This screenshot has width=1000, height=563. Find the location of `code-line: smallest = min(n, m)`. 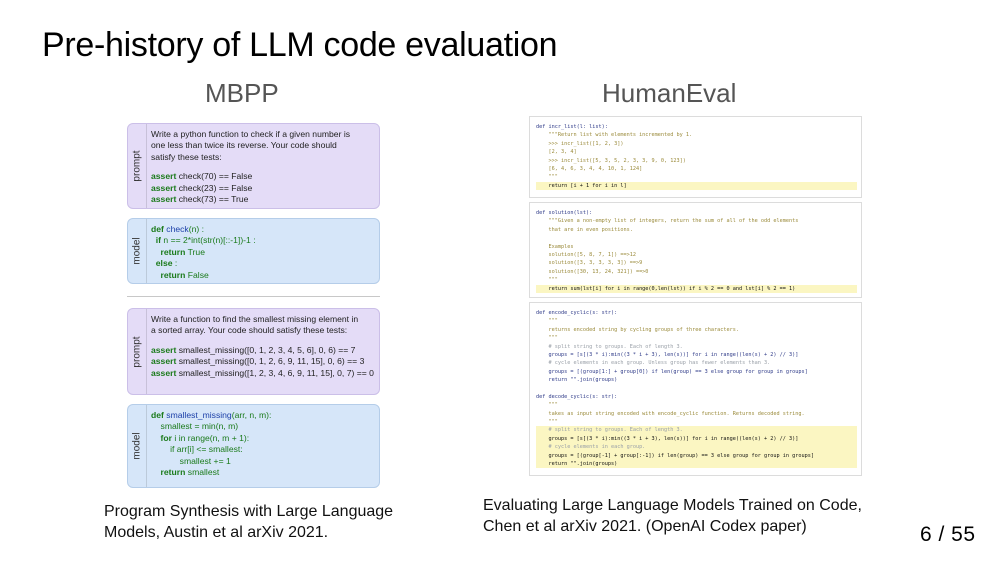

code-line: smallest = min(n, m) is located at coordinates (263, 426).